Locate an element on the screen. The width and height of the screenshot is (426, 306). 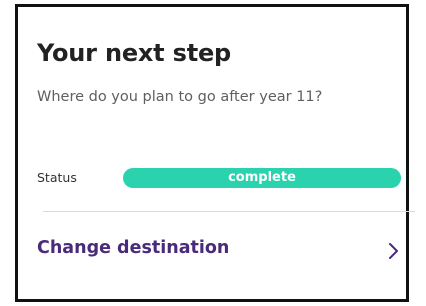
card-subtitle: Where do you plan to go after year 11? is located at coordinates (180, 97).